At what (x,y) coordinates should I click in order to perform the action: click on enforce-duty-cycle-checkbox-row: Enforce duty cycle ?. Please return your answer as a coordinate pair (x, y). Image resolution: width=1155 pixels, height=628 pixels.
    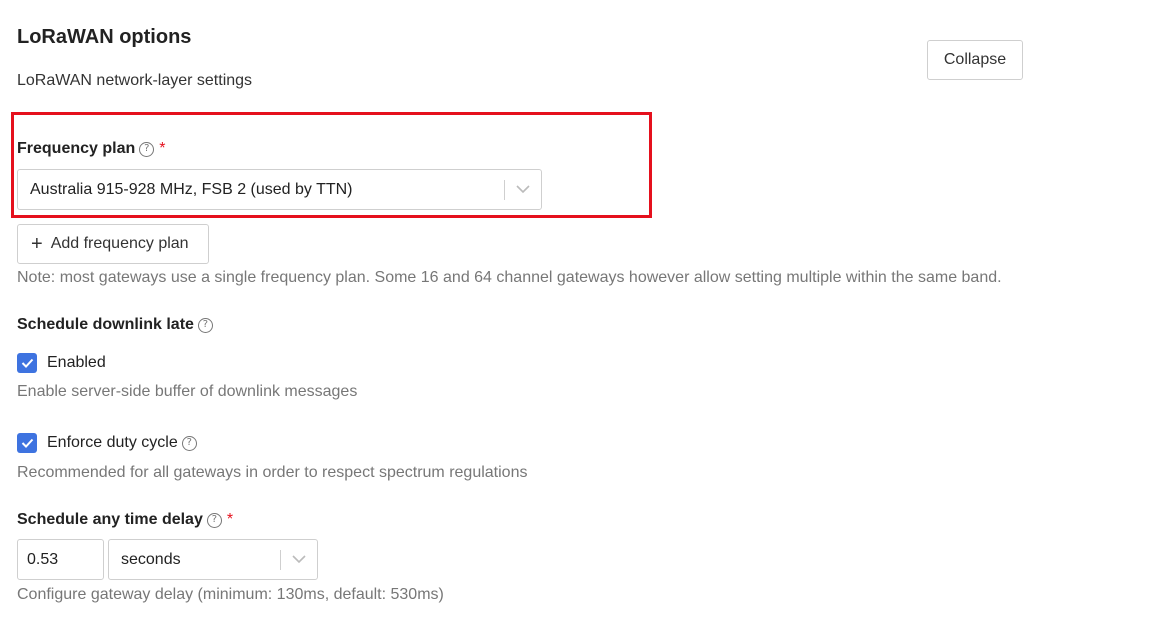
    Looking at the image, I should click on (107, 443).